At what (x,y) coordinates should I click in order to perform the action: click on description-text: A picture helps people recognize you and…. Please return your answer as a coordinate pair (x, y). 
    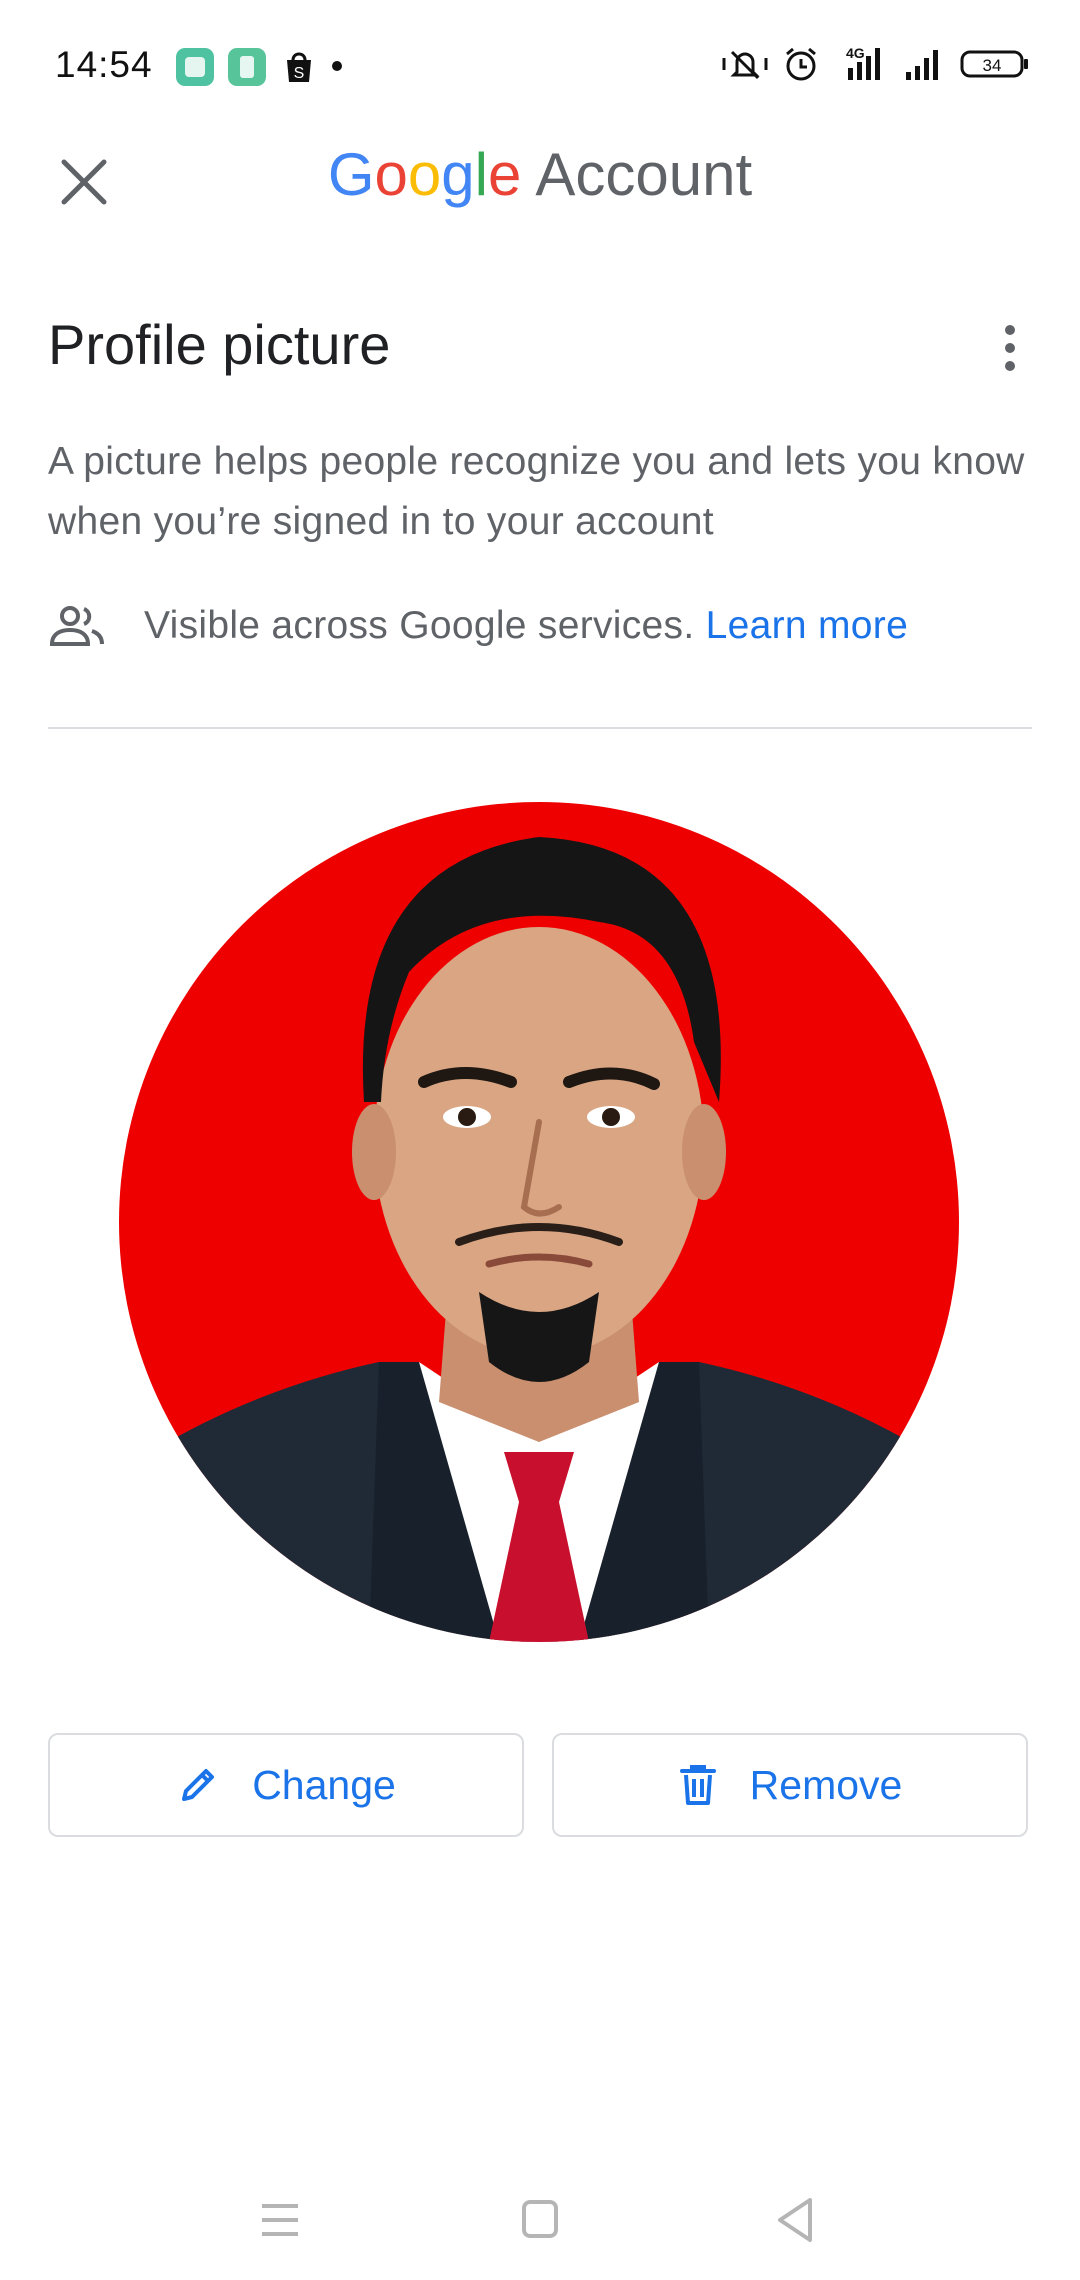
    Looking at the image, I should click on (536, 491).